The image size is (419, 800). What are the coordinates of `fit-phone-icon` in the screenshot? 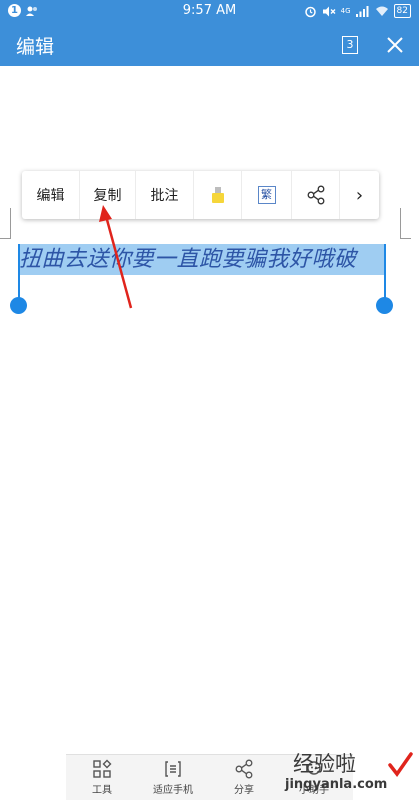 It's located at (173, 769).